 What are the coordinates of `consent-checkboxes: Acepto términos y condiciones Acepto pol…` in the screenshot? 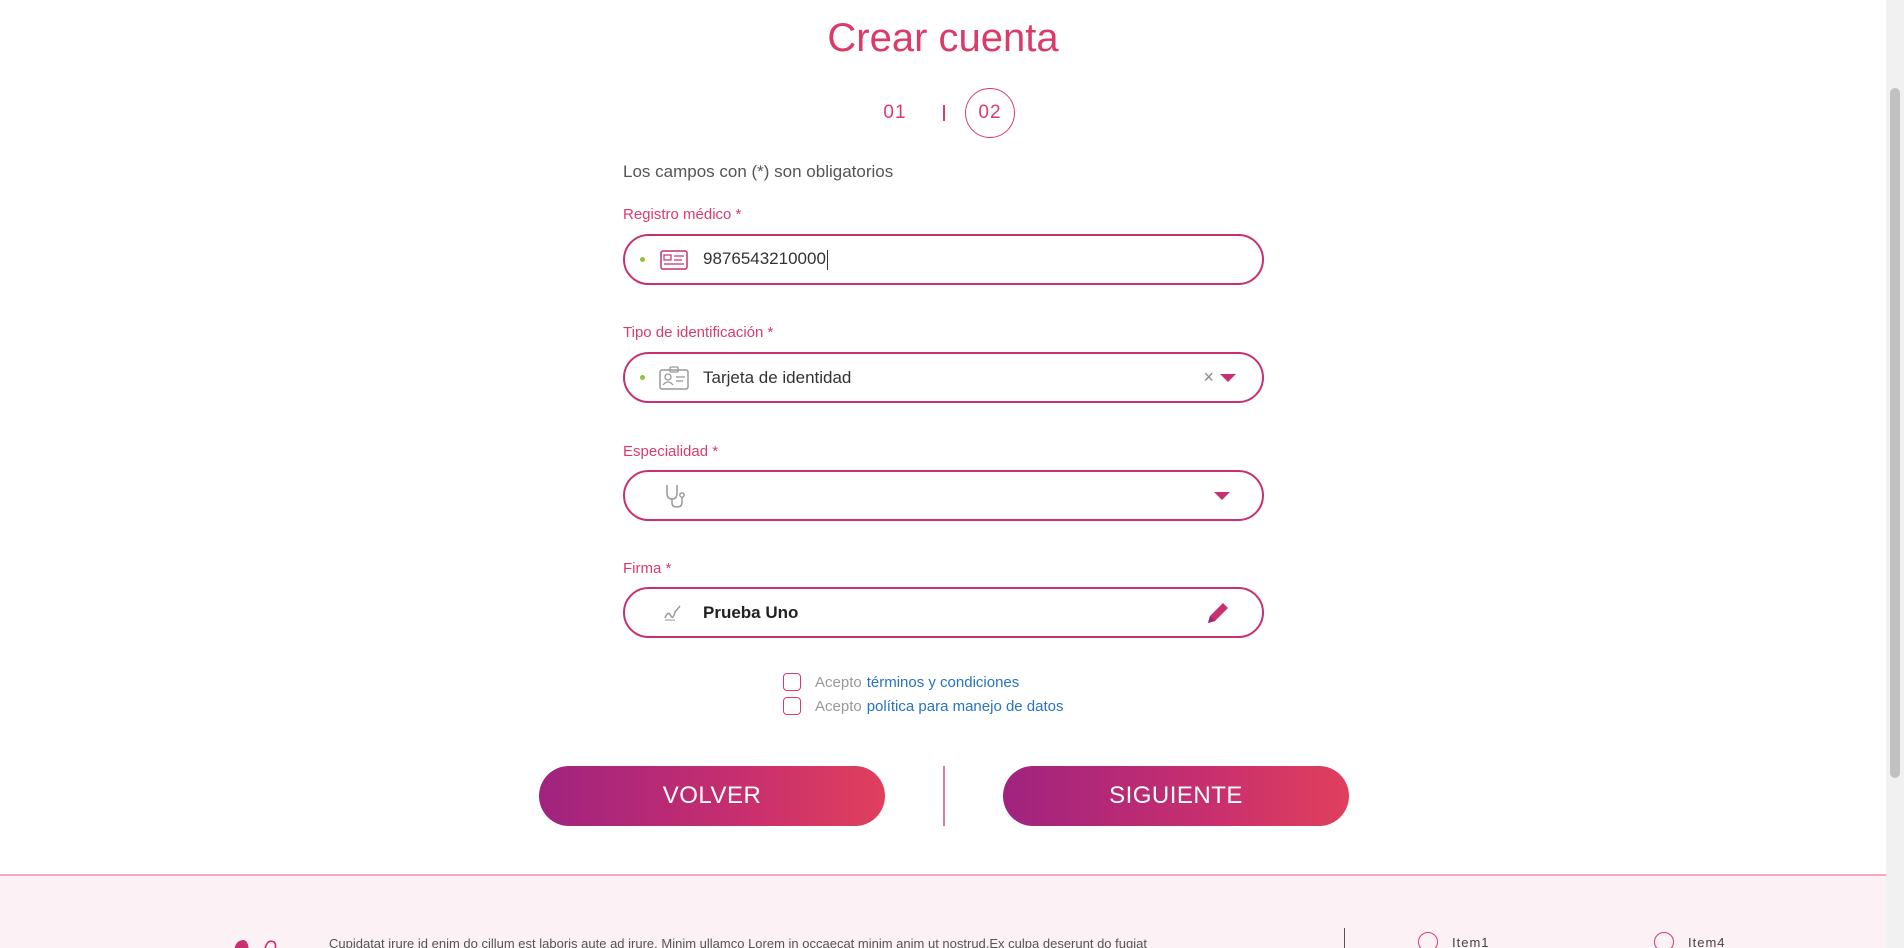 It's located at (923, 694).